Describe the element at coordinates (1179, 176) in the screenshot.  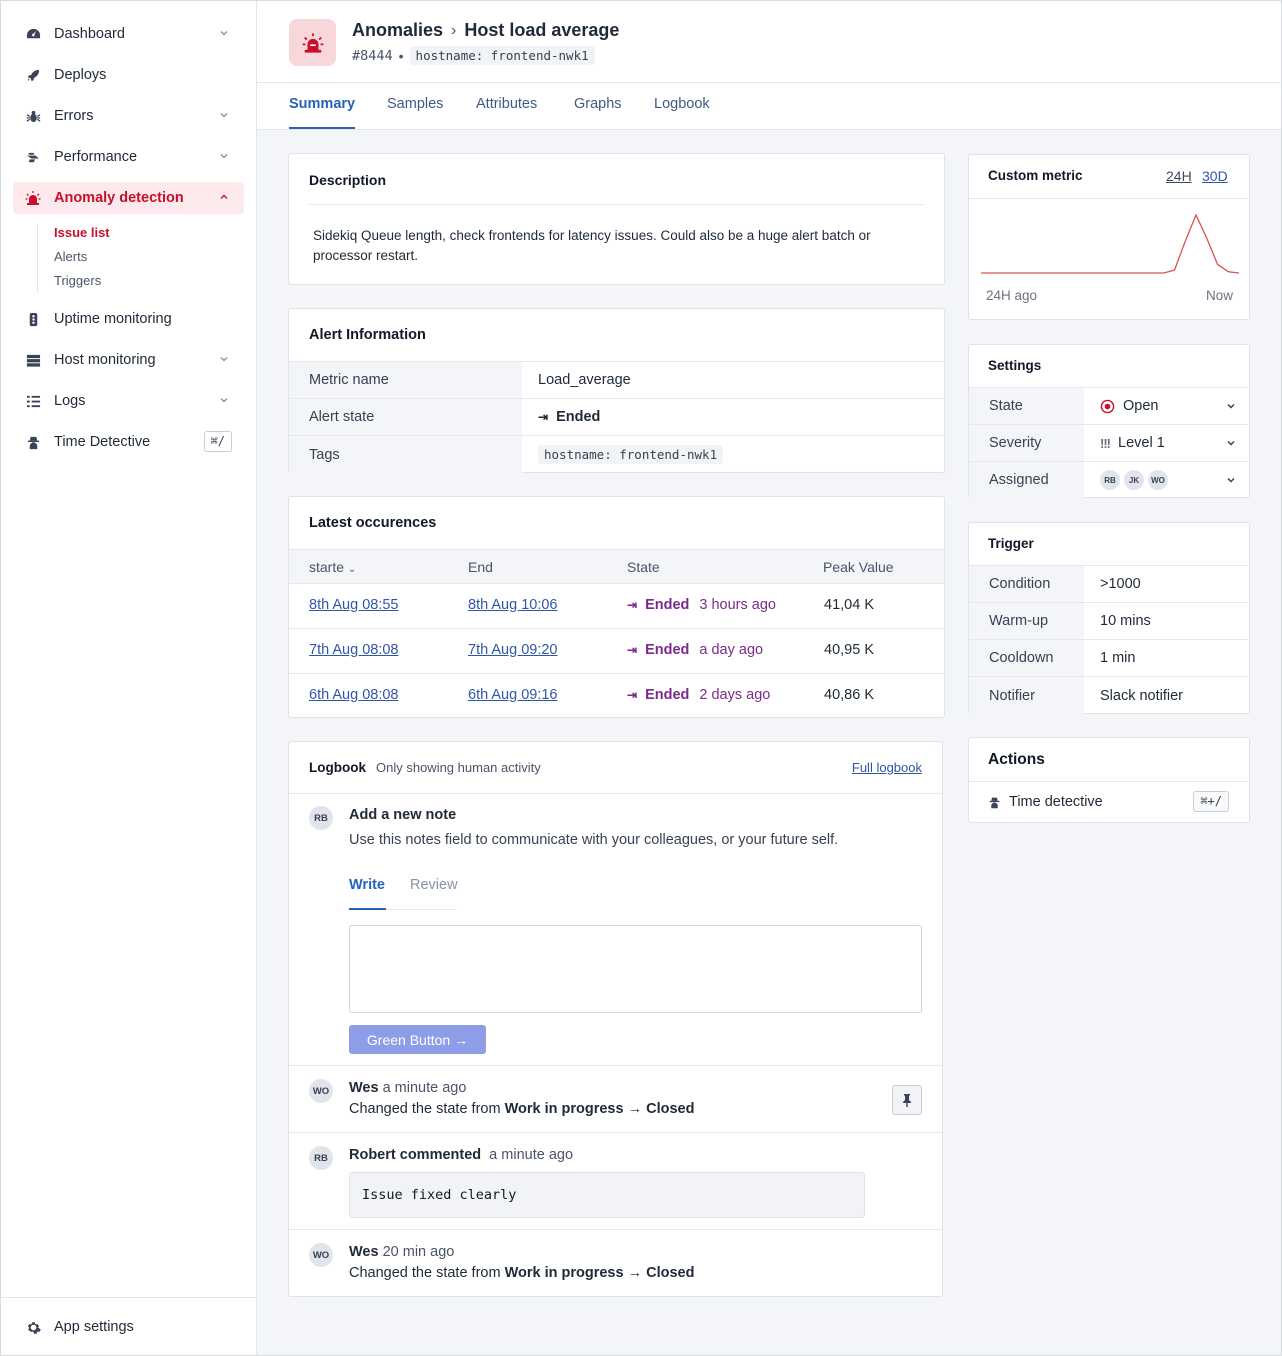
I see `range-24h: 24H` at that location.